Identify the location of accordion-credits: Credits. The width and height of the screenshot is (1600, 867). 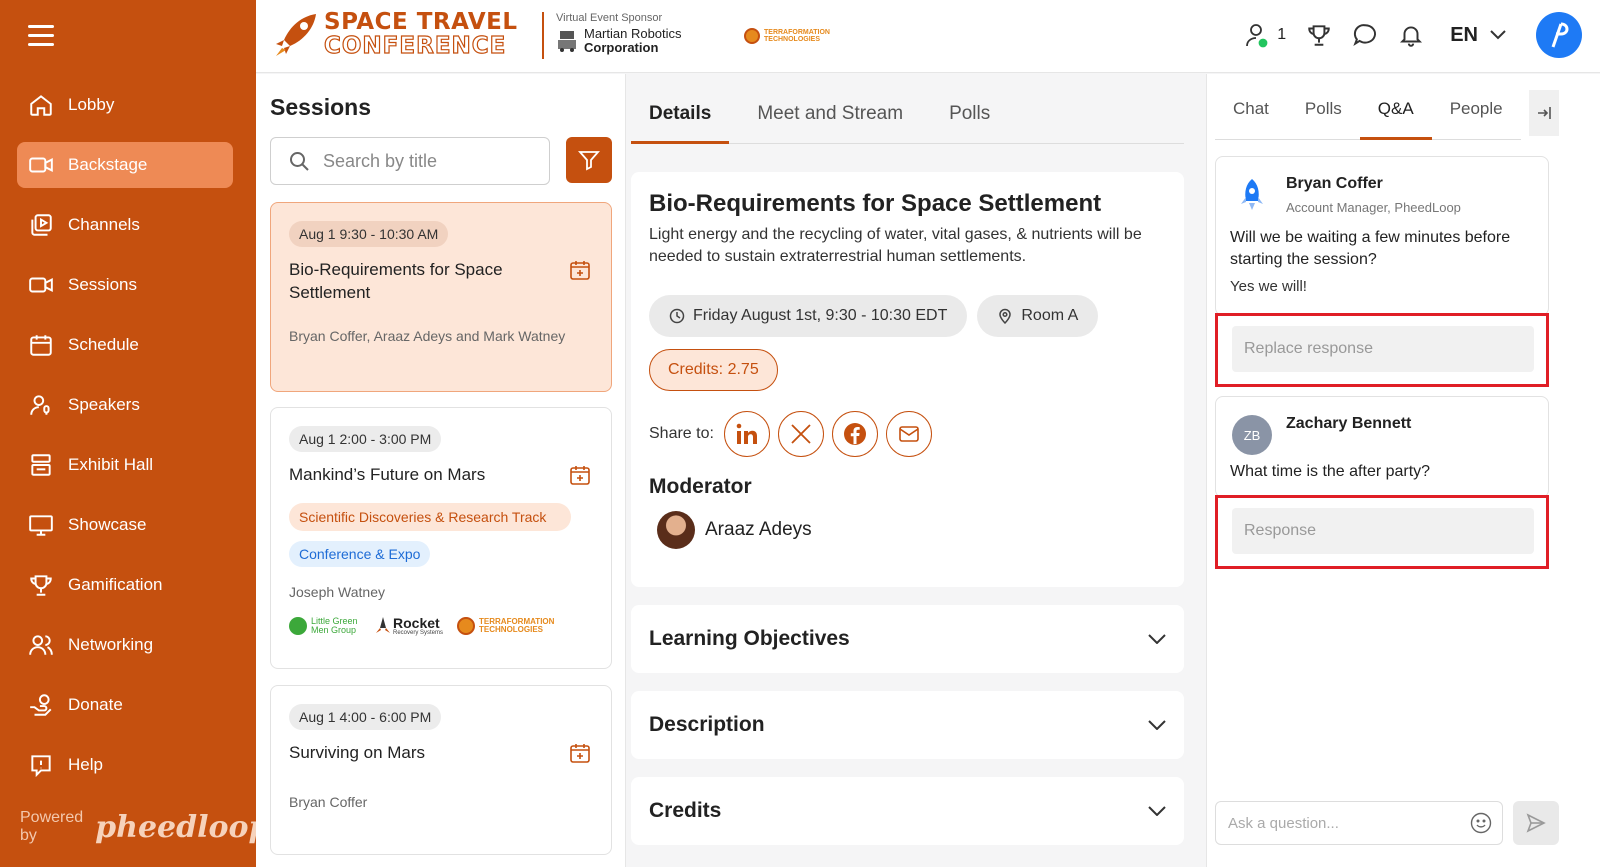
(907, 811).